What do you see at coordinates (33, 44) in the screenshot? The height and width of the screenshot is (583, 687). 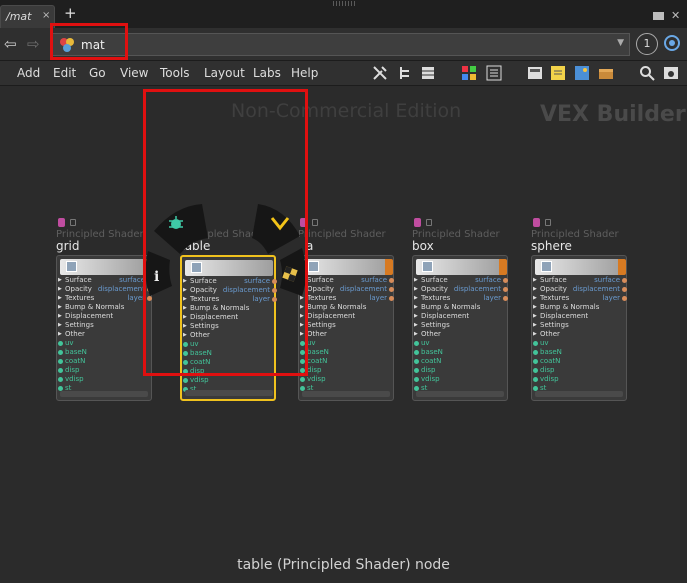 I see `forward-arrow-icon: ⇨` at bounding box center [33, 44].